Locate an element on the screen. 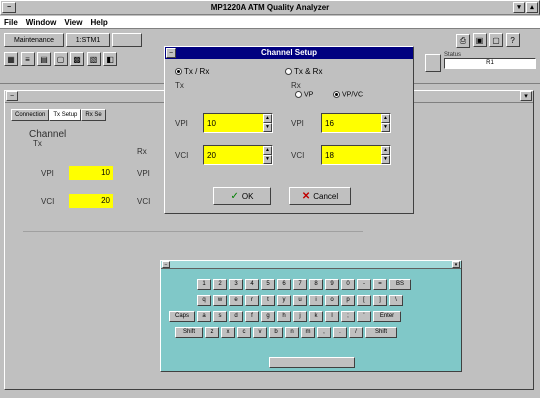  rx-vpvc-option: VP/VC is located at coordinates (348, 94).